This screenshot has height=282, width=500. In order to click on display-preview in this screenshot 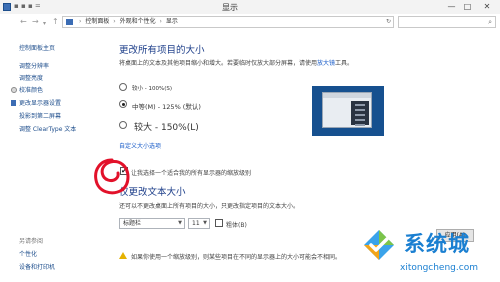, I will do `click(348, 111)`.